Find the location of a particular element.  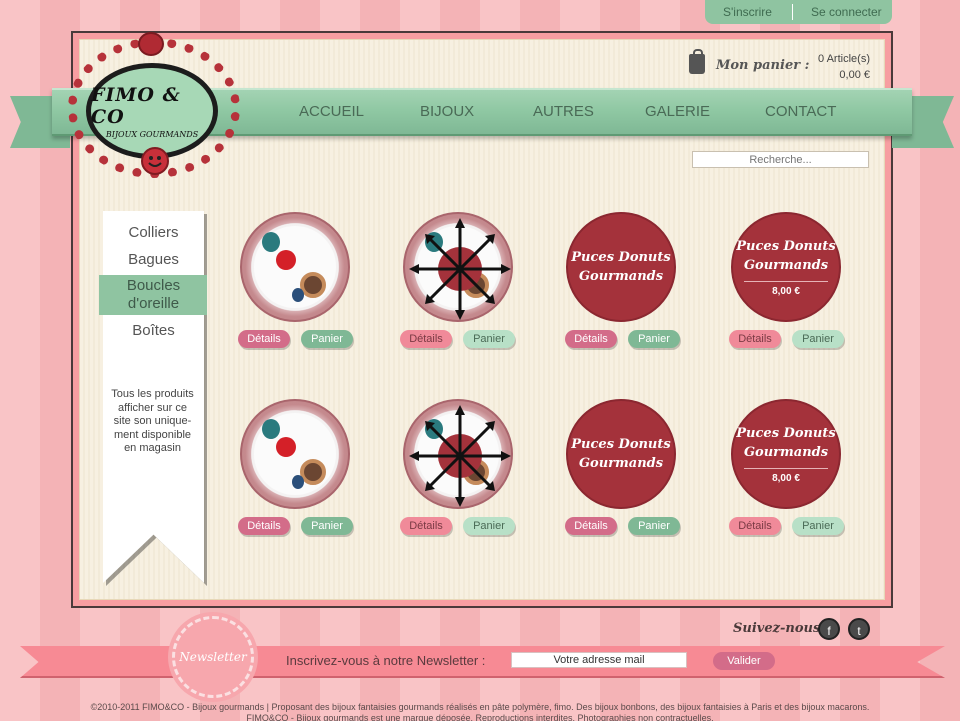

facebook-icon: f is located at coordinates (829, 629).